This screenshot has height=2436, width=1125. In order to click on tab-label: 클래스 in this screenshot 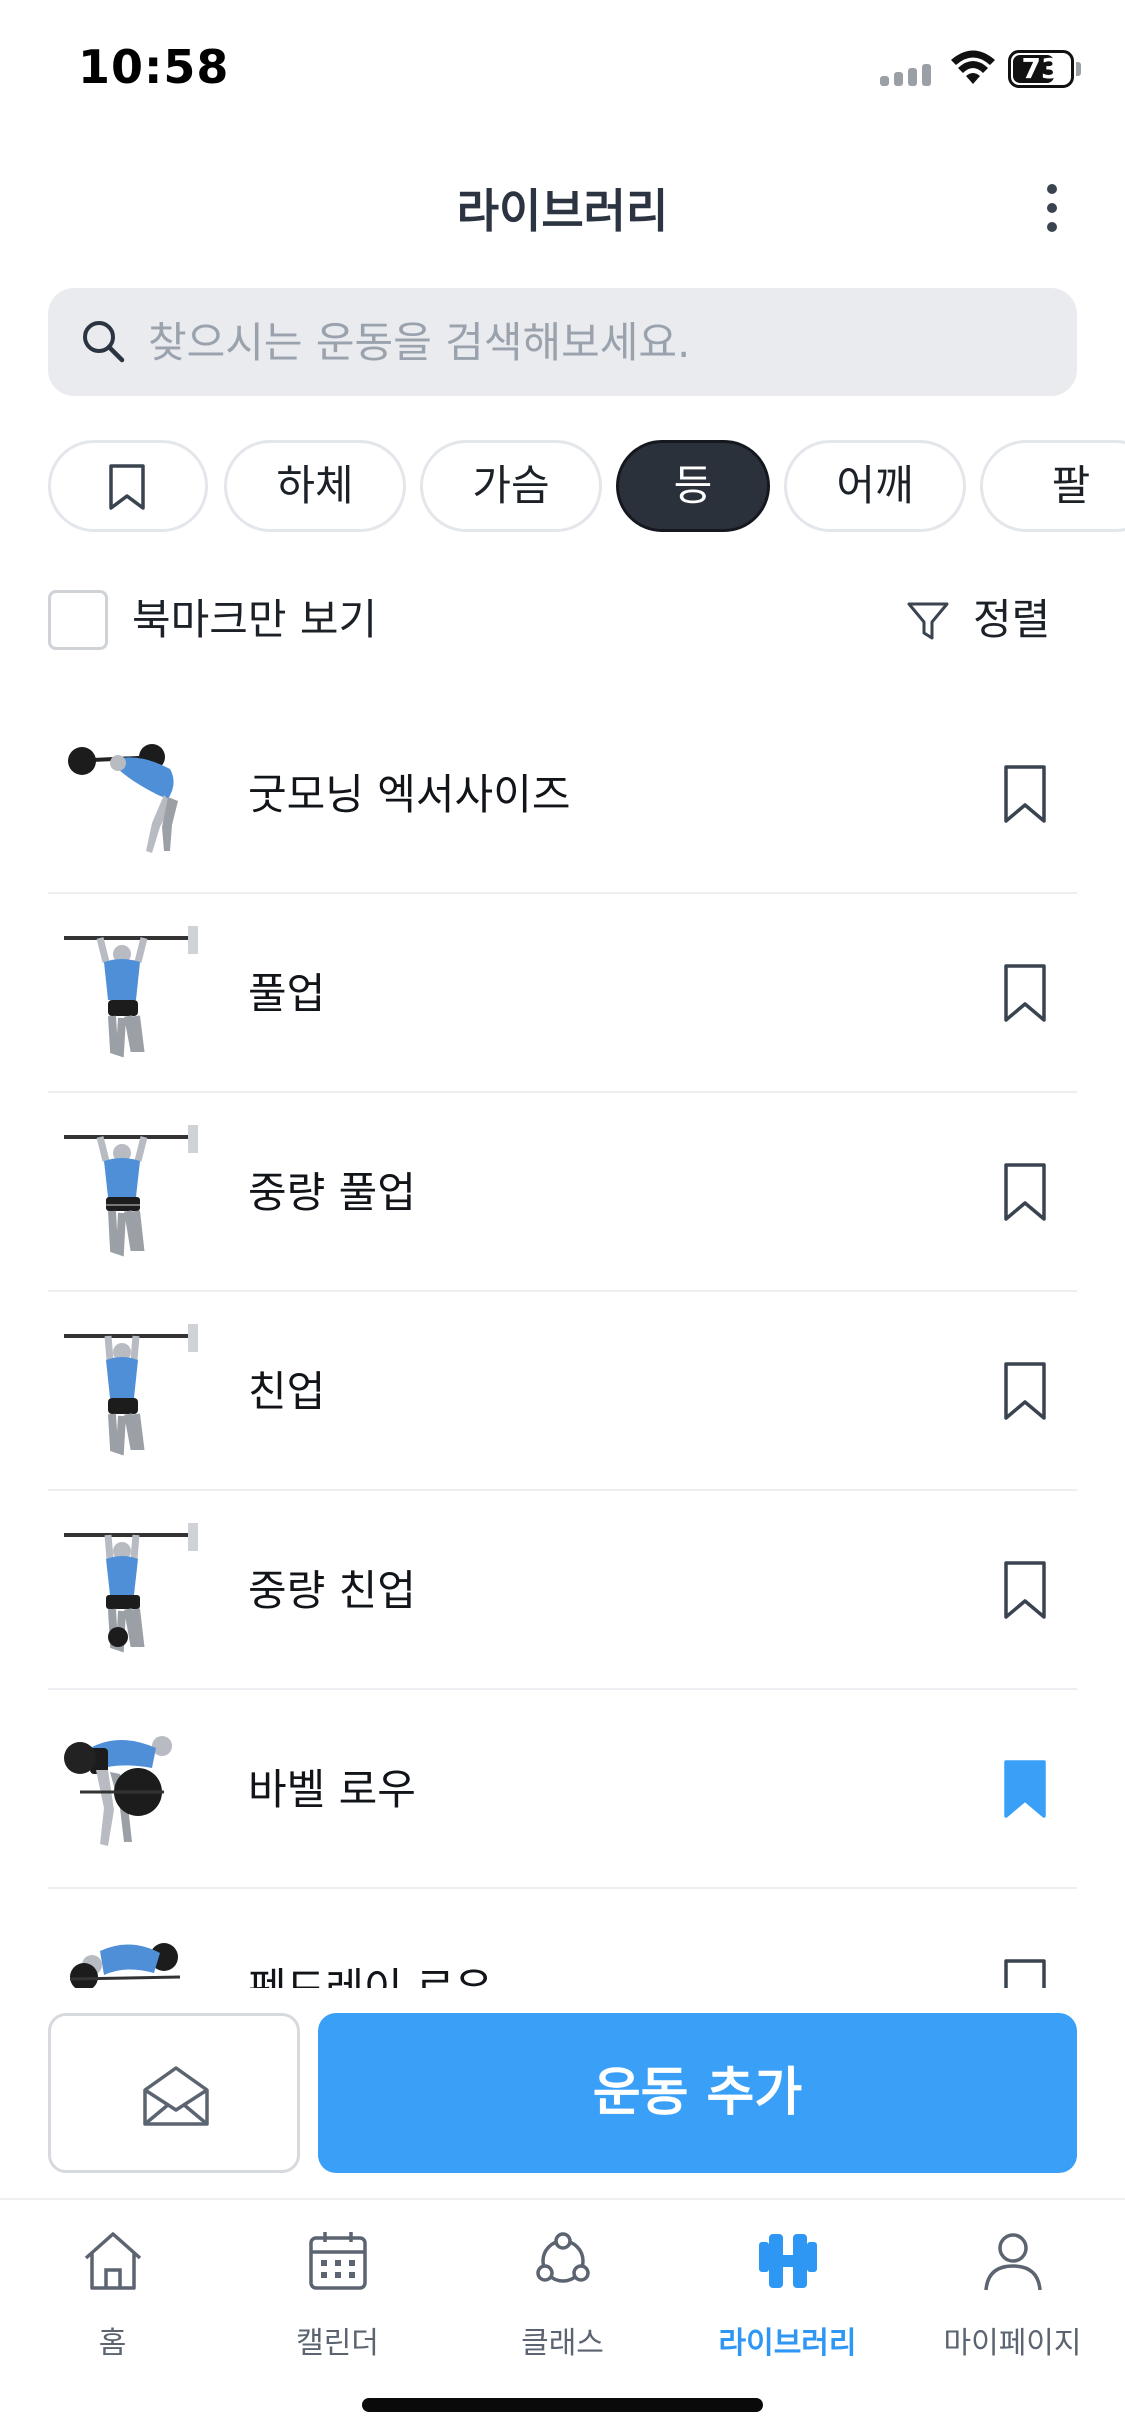, I will do `click(562, 2343)`.